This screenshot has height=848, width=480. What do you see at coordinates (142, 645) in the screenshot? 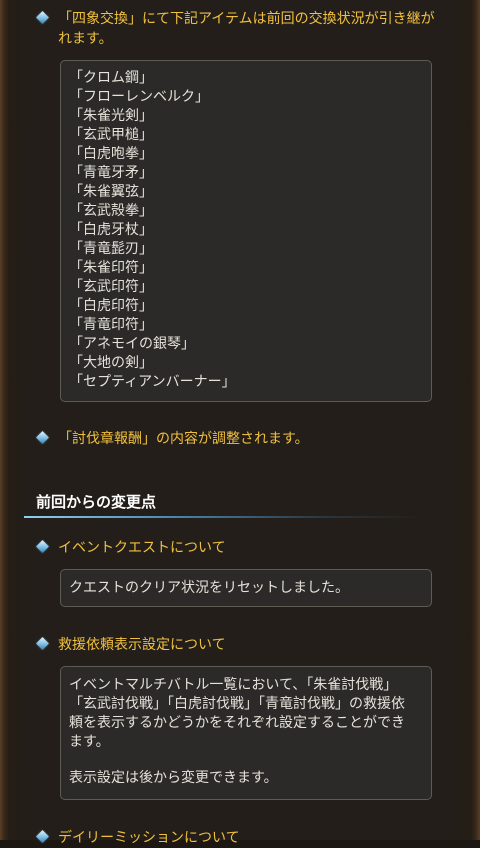
I see `rescue-heading-text: 救援依頼表示設定について` at bounding box center [142, 645].